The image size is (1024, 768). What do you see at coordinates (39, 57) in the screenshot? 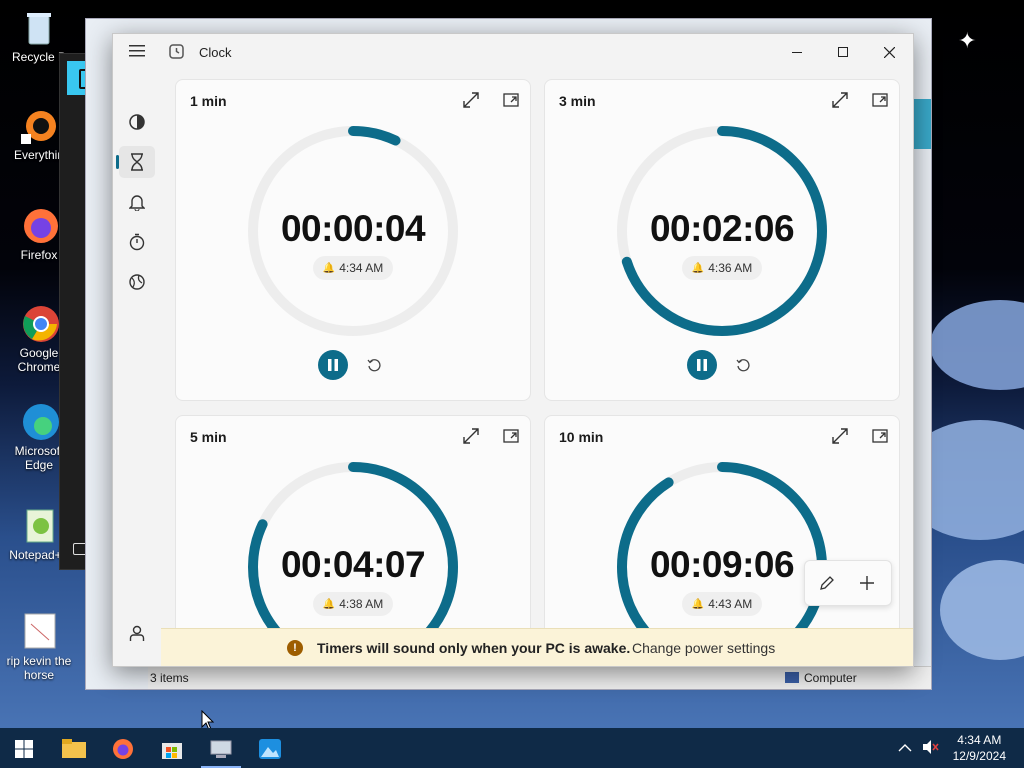
I see `desktop-icon-label: Recycle B` at bounding box center [39, 57].